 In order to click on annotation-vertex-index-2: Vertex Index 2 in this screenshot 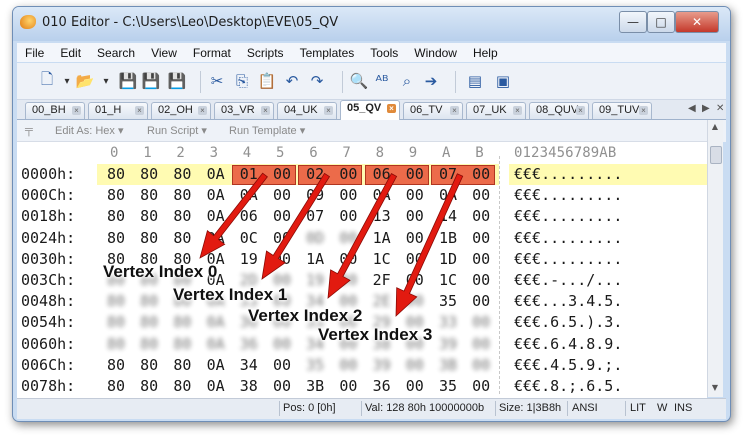, I will do `click(305, 315)`.